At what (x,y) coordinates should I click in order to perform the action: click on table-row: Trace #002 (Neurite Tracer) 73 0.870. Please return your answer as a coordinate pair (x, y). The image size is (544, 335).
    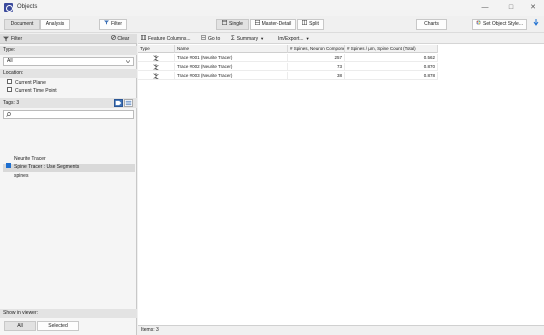
    Looking at the image, I should click on (288, 67).